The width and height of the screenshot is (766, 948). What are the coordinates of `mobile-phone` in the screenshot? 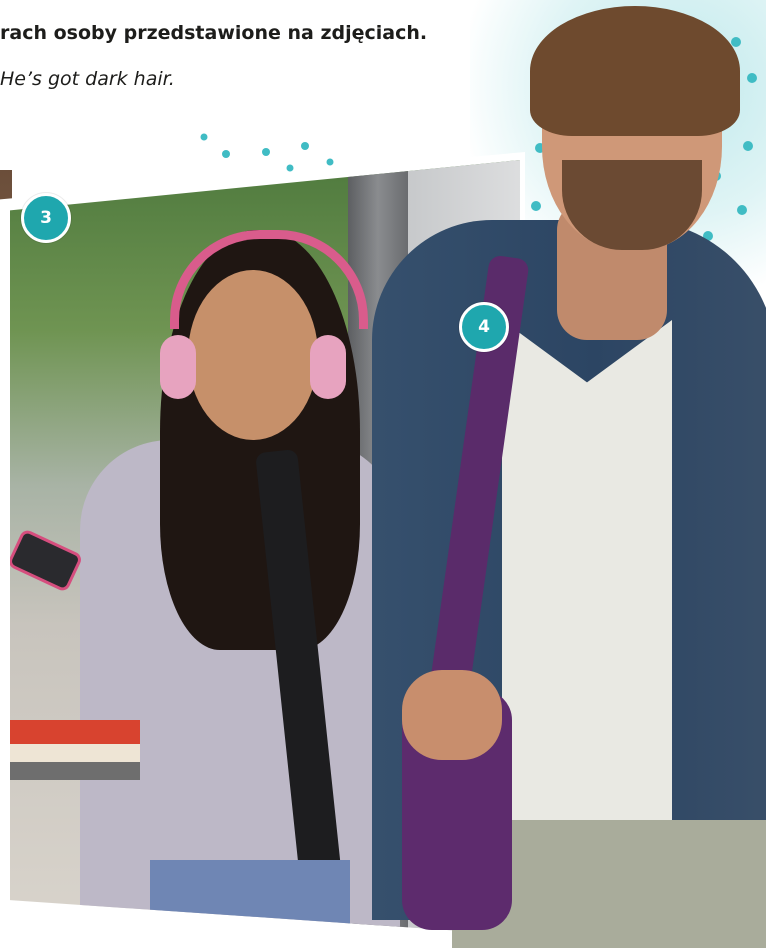 It's located at (47, 560).